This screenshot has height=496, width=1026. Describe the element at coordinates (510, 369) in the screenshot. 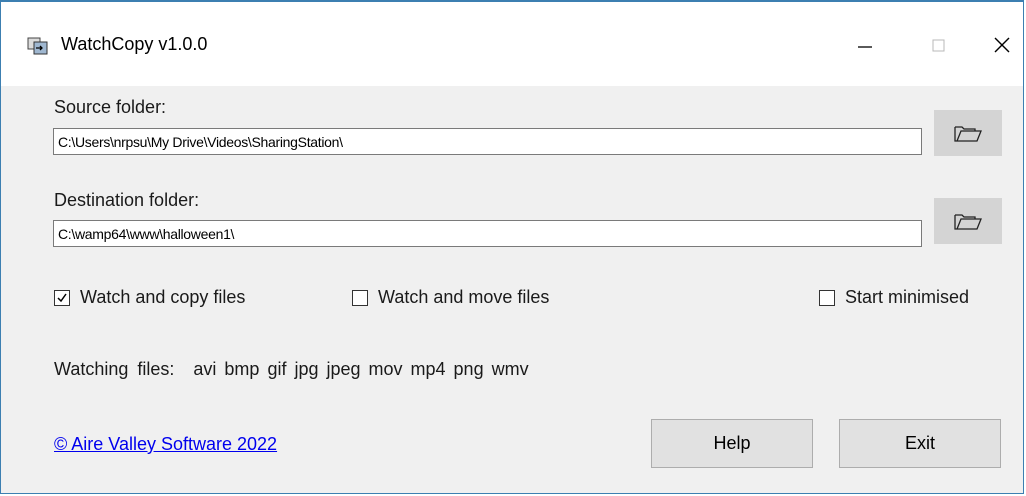

I see `extension-item: wmv` at that location.